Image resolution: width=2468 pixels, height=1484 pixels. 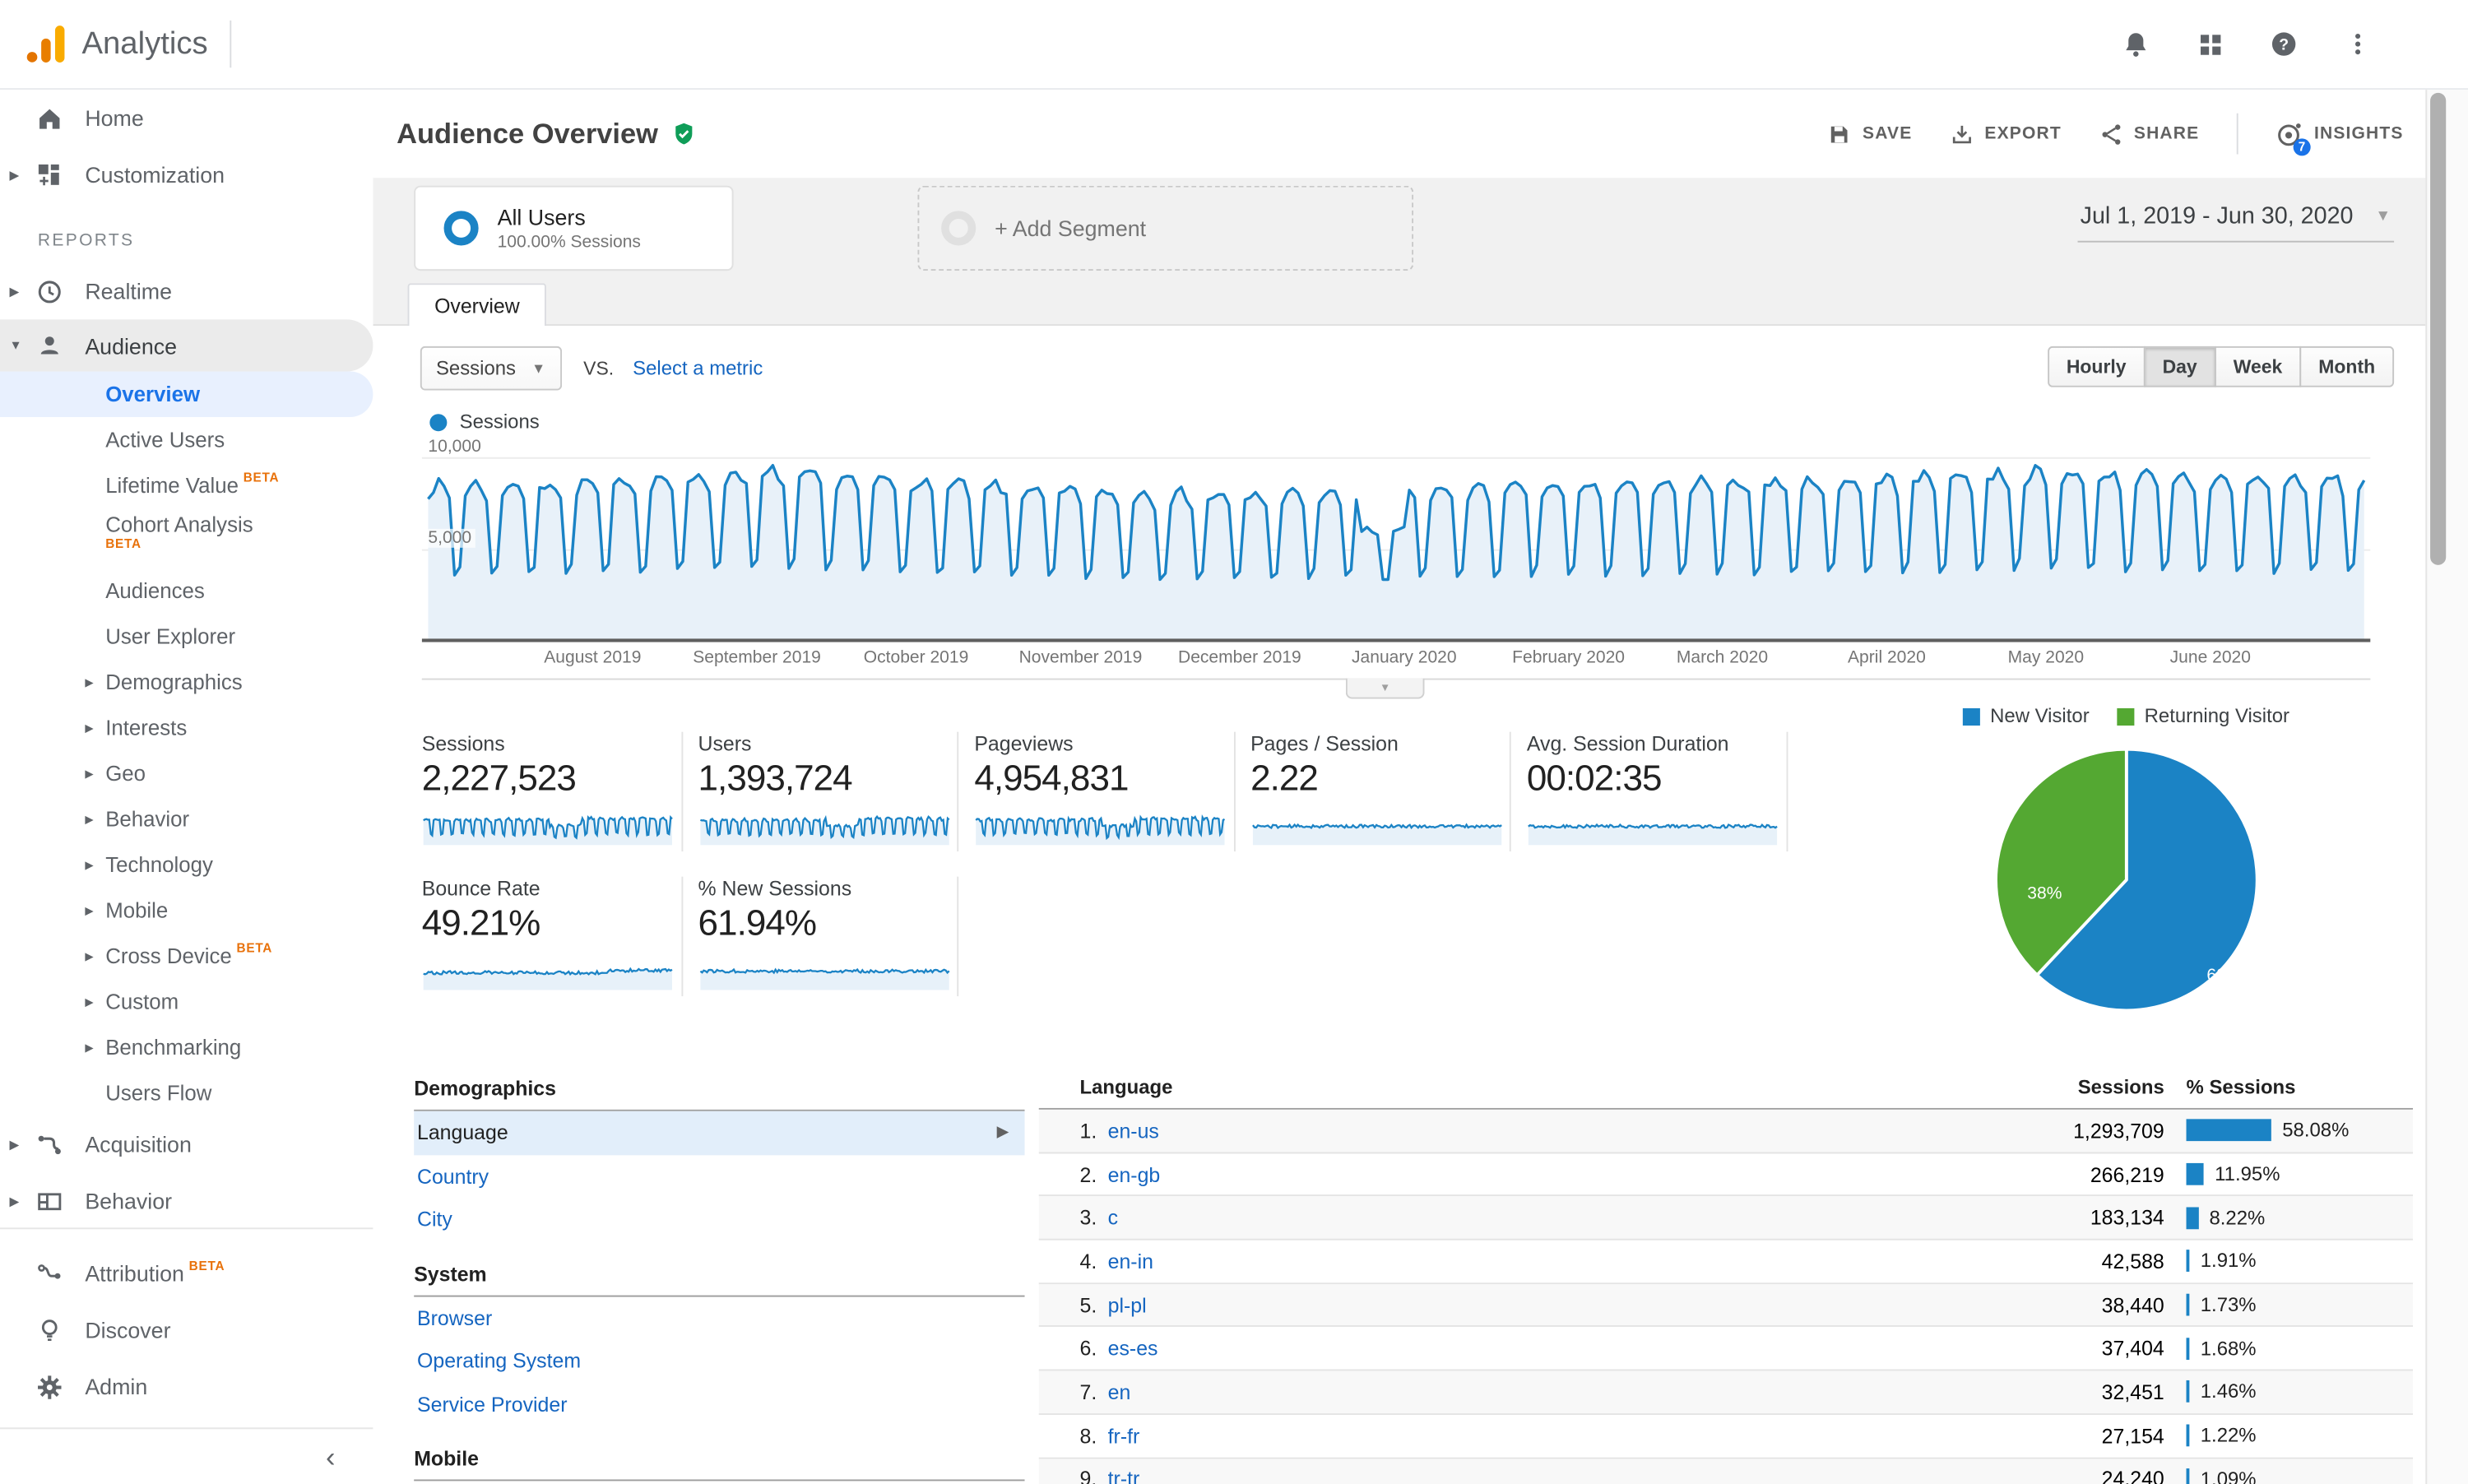 I want to click on add-segment-button: + Add Segment, so click(x=1165, y=228).